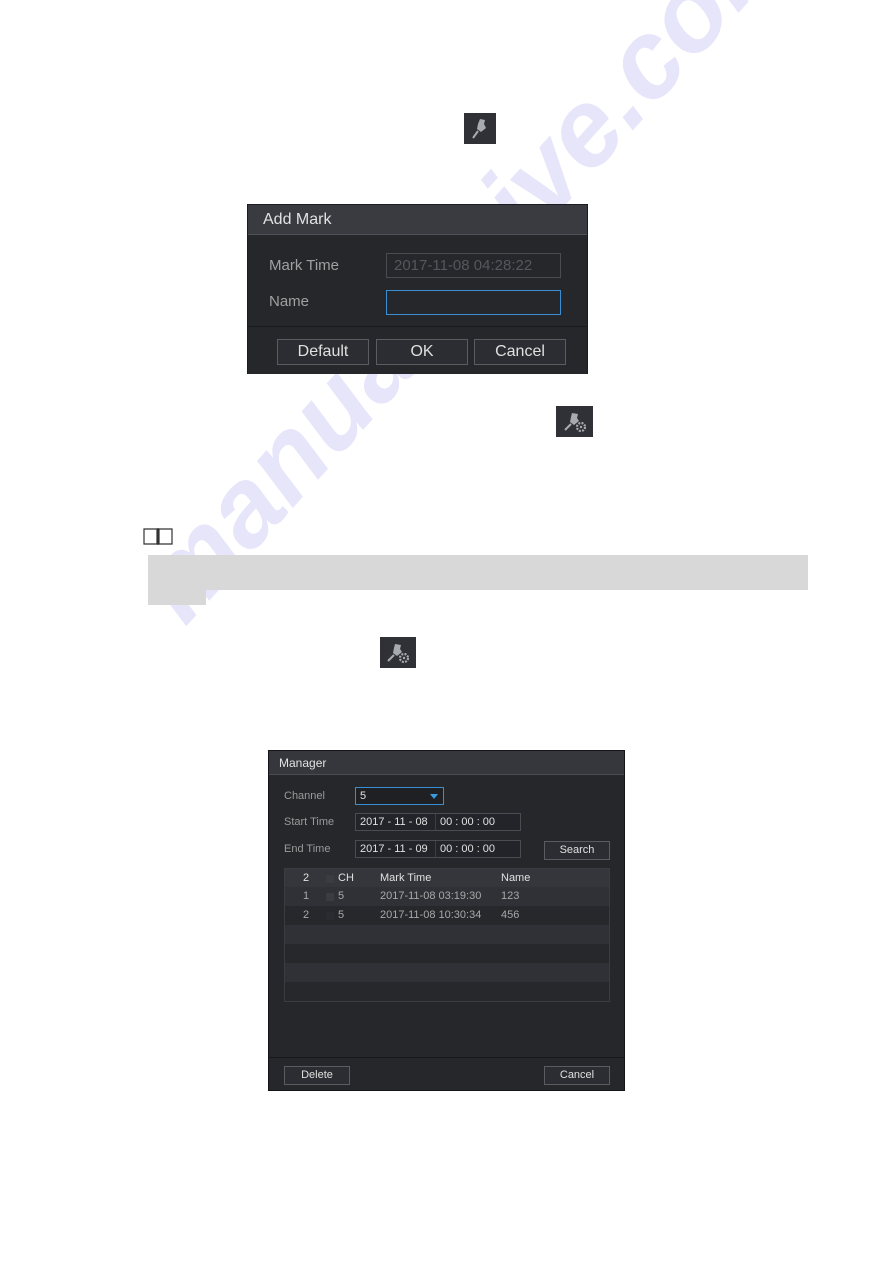 This screenshot has width=893, height=1263. What do you see at coordinates (323, 352) in the screenshot?
I see `default-button: Default` at bounding box center [323, 352].